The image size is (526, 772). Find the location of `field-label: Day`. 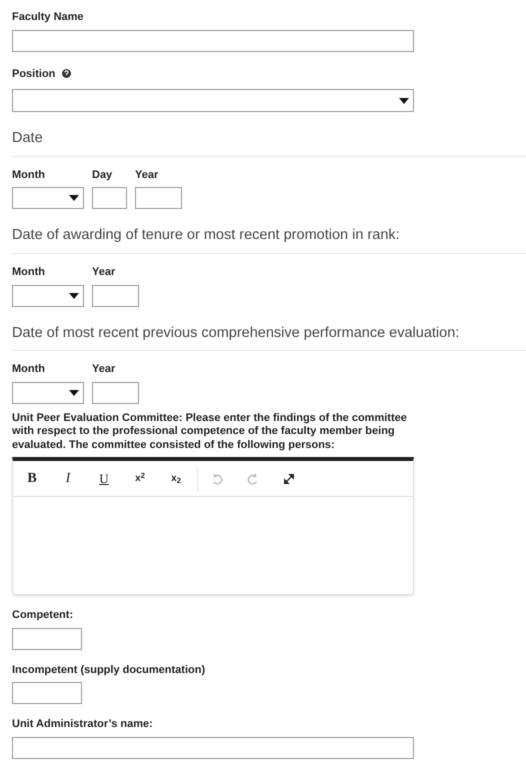

field-label: Day is located at coordinates (103, 175).